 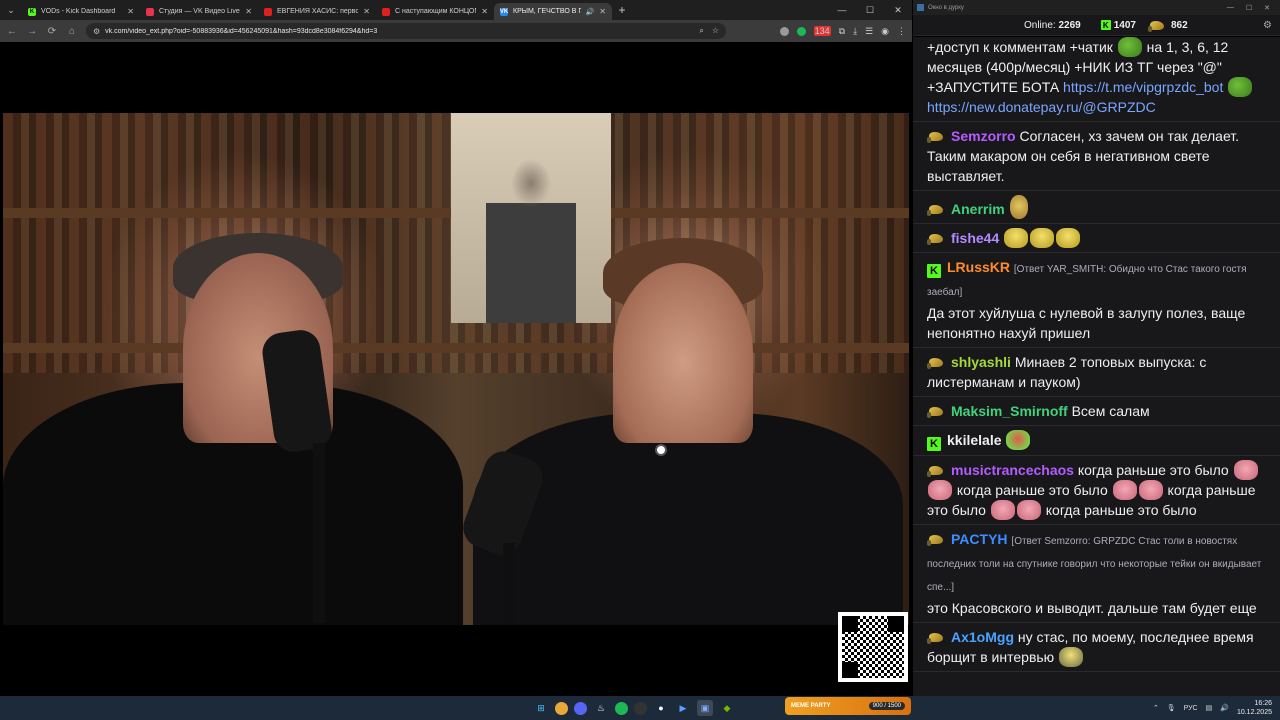 I want to click on username: Maksim_Smirnoff, so click(x=1009, y=411).